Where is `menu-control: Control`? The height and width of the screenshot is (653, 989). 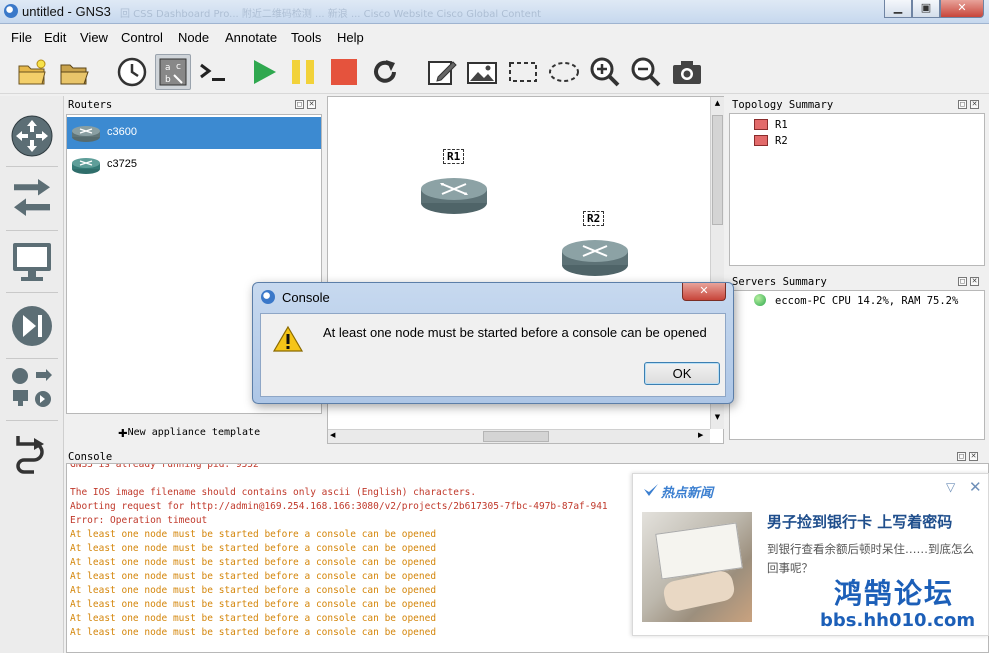 menu-control: Control is located at coordinates (142, 37).